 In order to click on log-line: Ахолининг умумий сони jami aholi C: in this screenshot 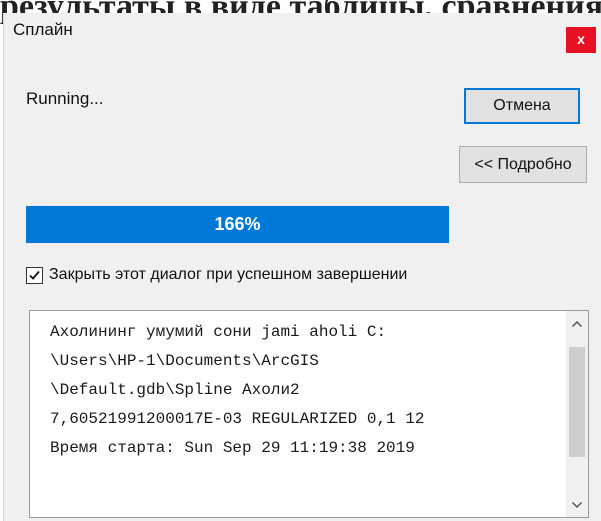, I will do `click(218, 332)`.